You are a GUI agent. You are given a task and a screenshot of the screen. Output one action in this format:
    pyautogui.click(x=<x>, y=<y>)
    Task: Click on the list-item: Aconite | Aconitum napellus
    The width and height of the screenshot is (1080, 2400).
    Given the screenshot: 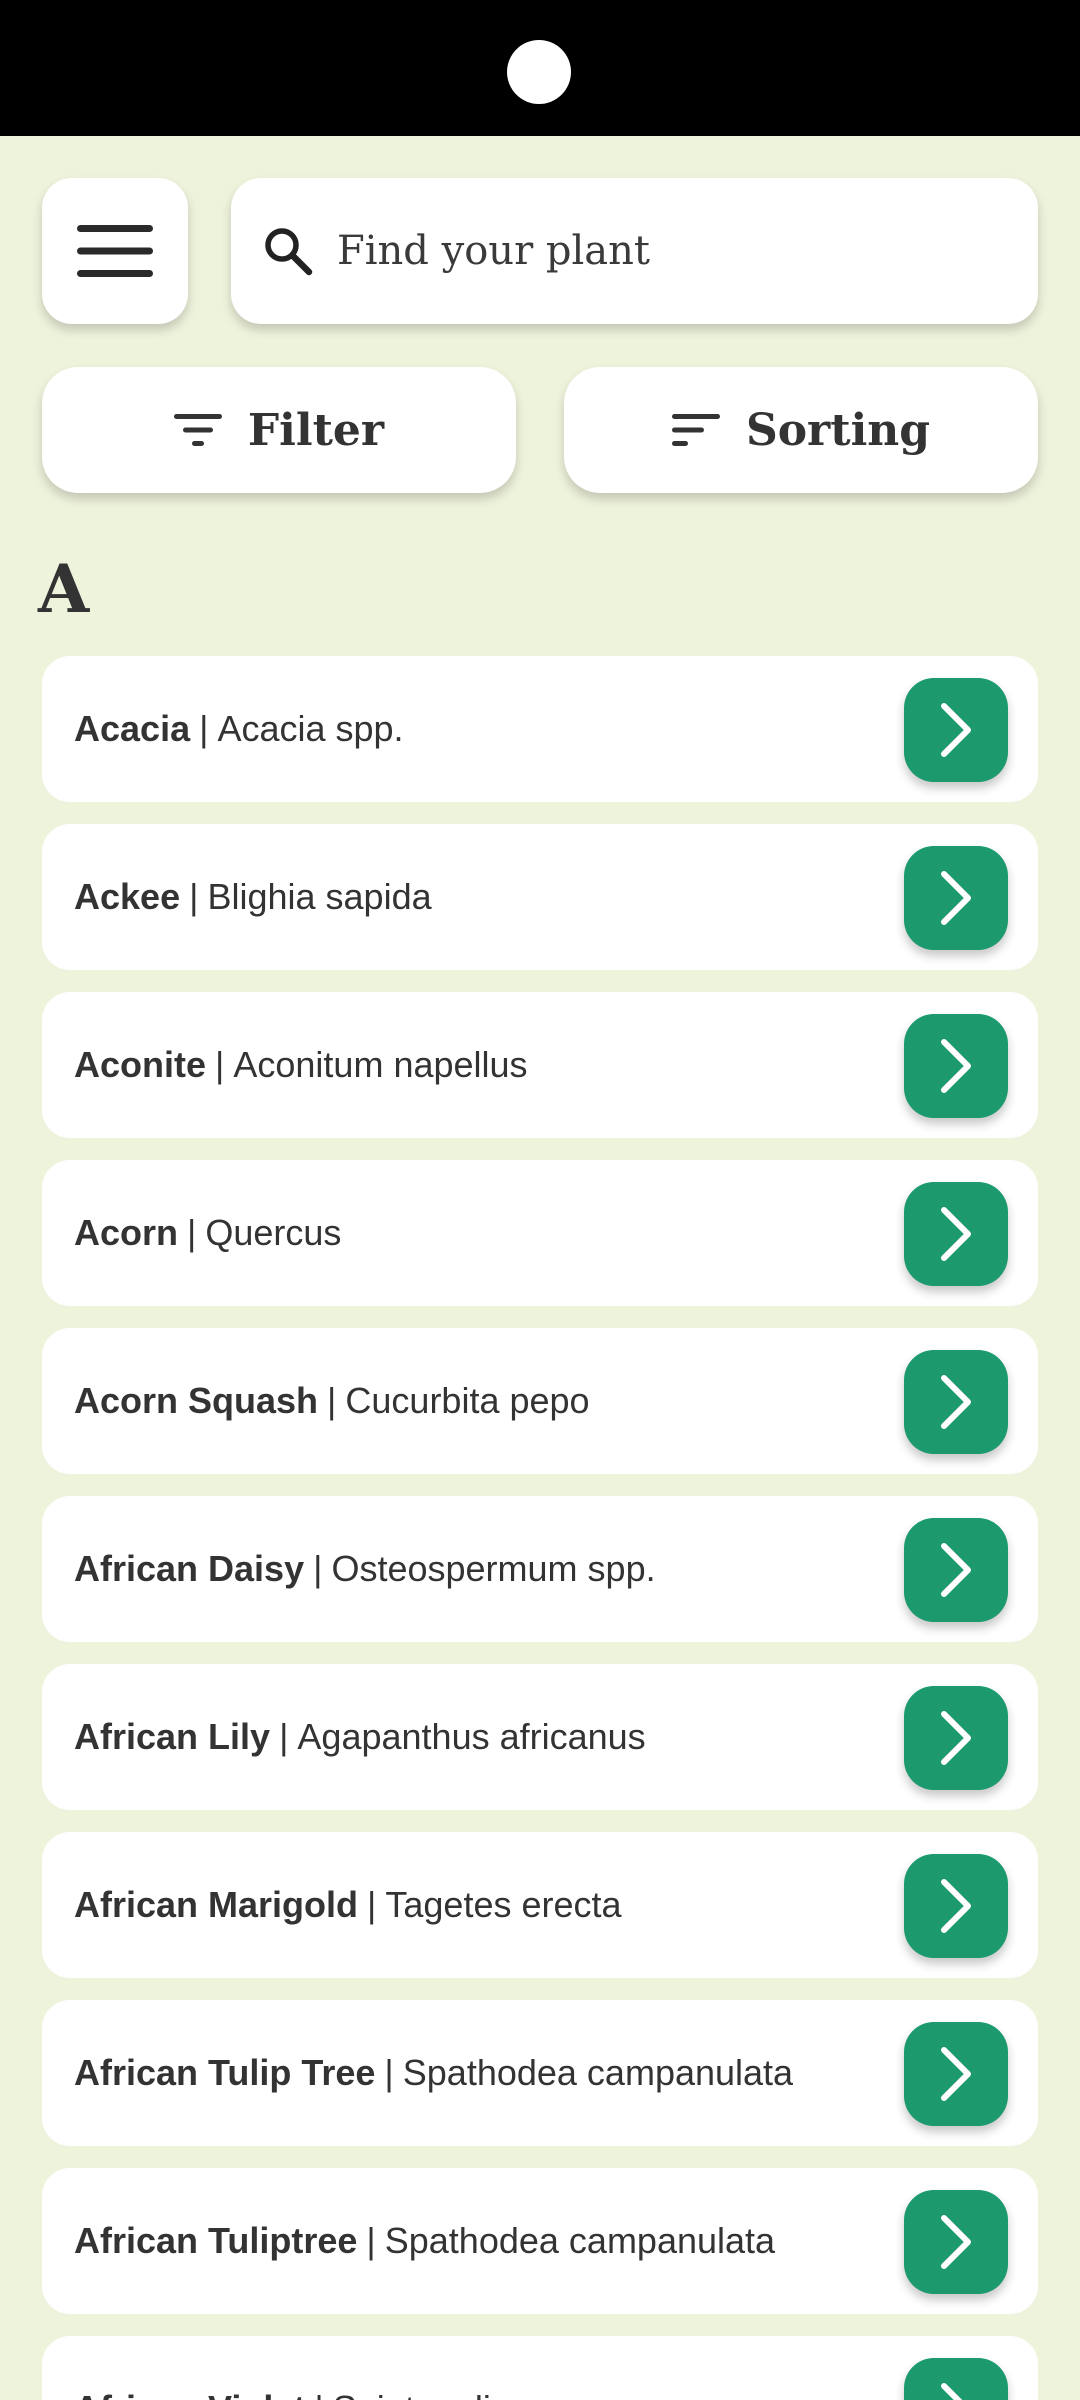 What is the action you would take?
    pyautogui.click(x=540, y=1065)
    